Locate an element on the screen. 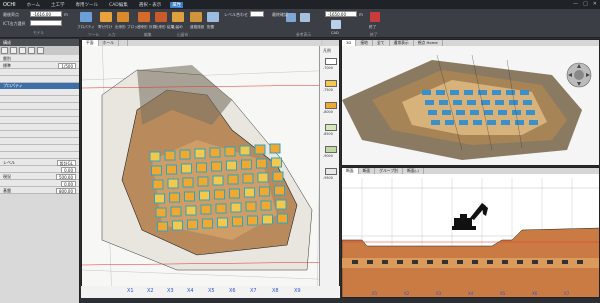  plan-x-axis: X1 X2 X3 X4 X5 X6 X7 X8 X9 is located at coordinates (210, 292).